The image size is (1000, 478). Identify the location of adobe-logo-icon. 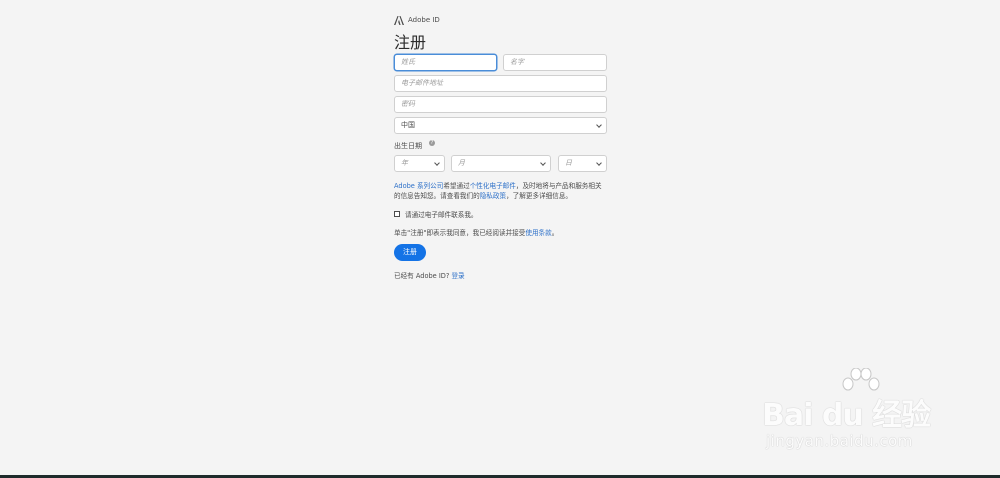
(399, 20).